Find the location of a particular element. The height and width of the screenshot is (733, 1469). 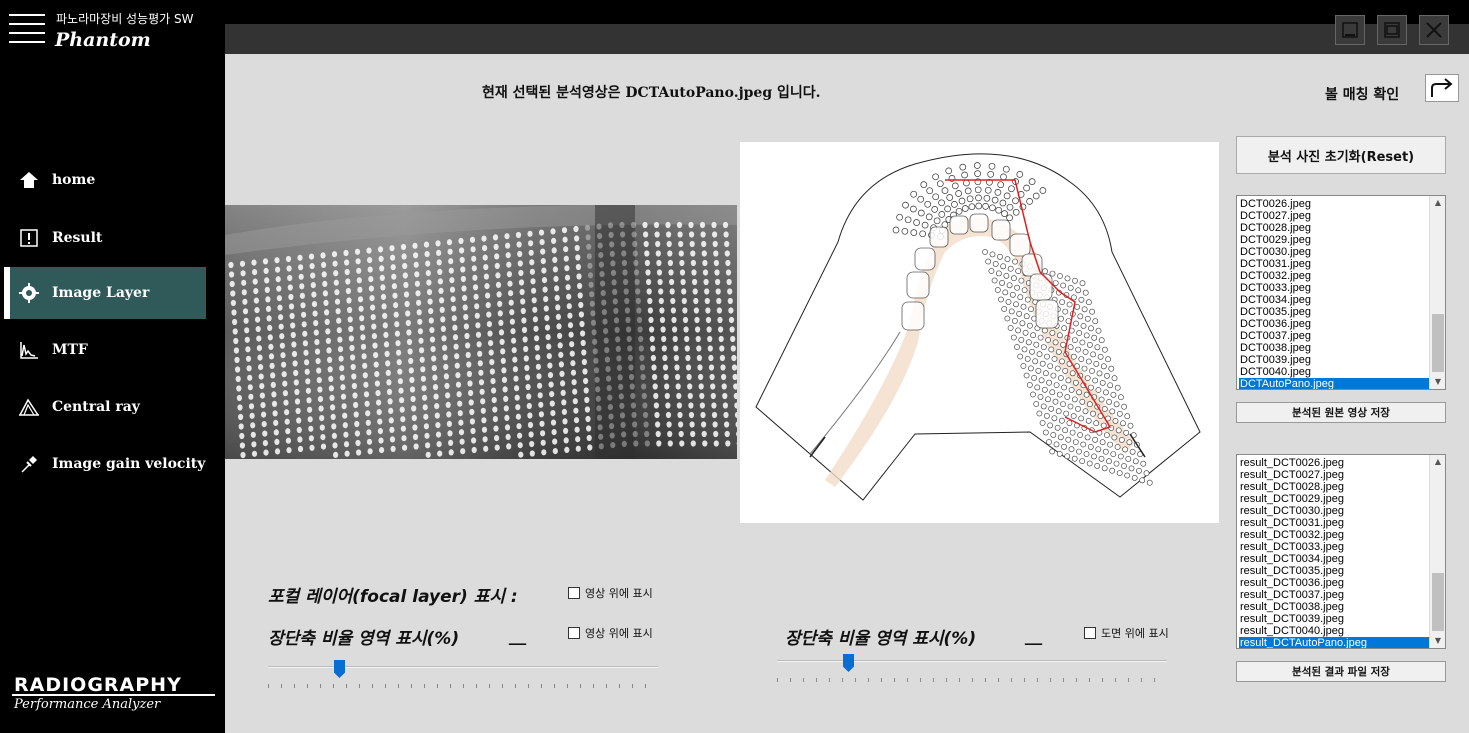

save-result-button: 분석된 결과 파일 저장 is located at coordinates (1341, 671).